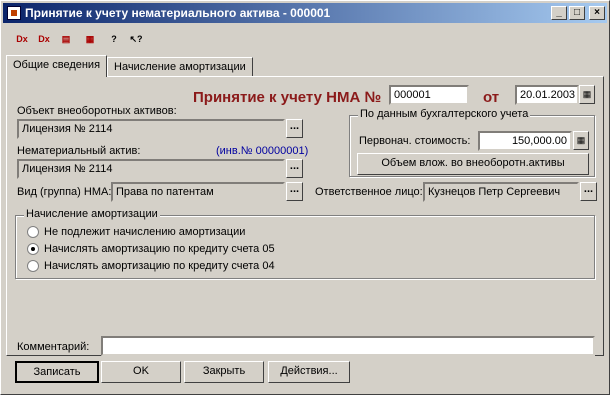 Image resolution: width=610 pixels, height=395 pixels. Describe the element at coordinates (577, 13) in the screenshot. I see `maximize-button: □` at that location.